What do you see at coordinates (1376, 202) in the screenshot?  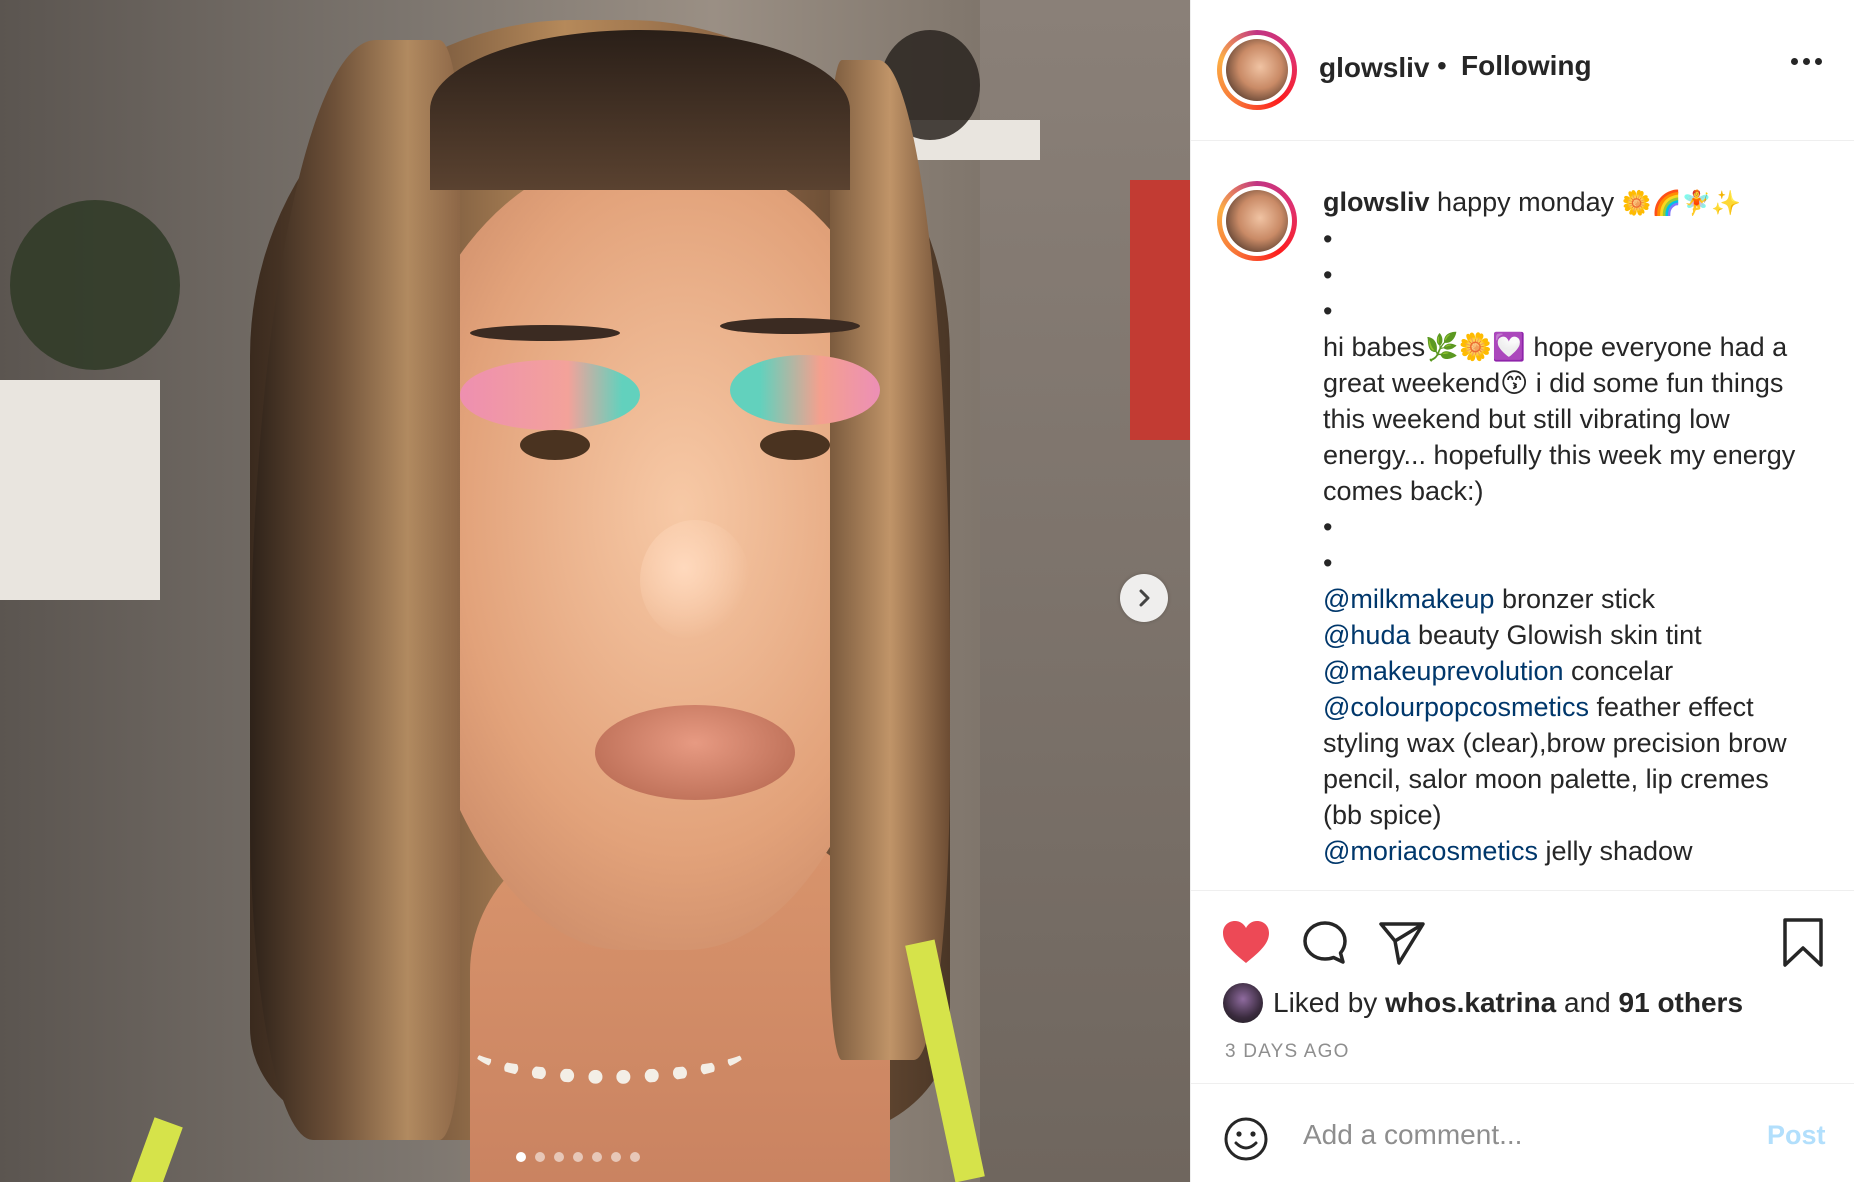 I see `caption-username: glowsliv` at bounding box center [1376, 202].